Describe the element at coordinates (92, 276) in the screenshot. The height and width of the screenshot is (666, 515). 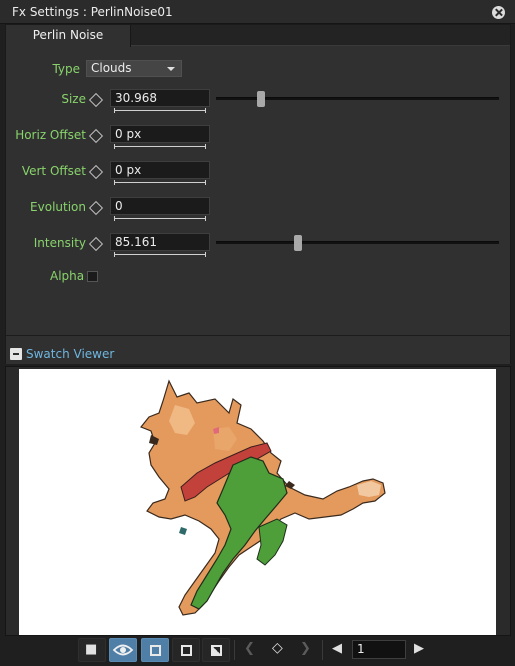
I see `alpha-checkbox` at that location.